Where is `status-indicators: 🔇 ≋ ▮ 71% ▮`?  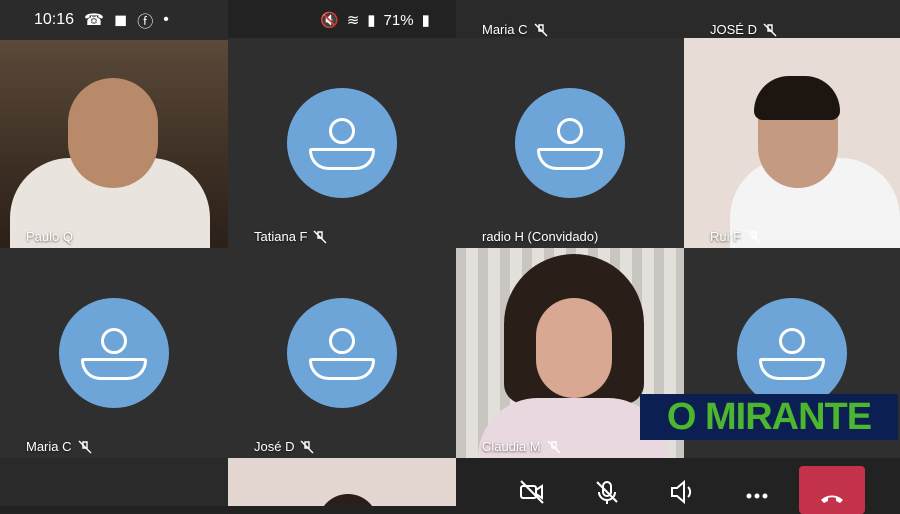 status-indicators: 🔇 ≋ ▮ 71% ▮ is located at coordinates (375, 20).